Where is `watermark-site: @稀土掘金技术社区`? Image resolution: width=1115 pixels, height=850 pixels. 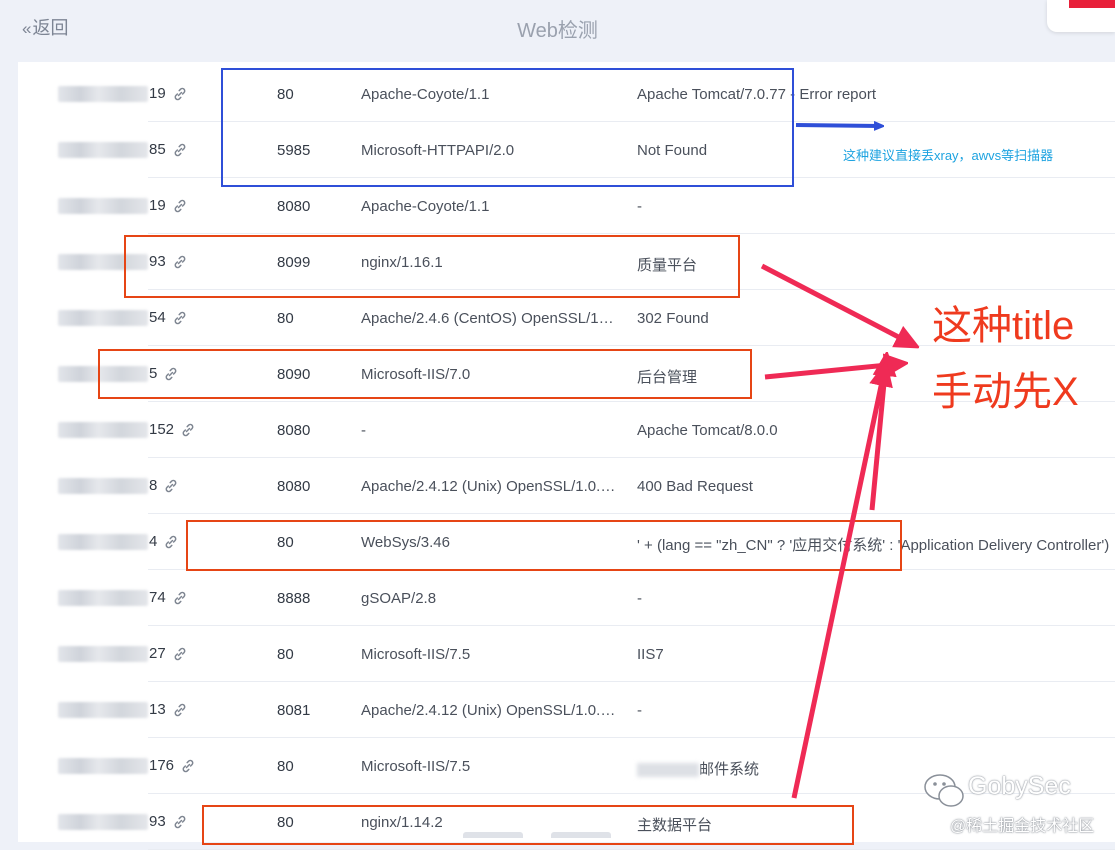 watermark-site: @稀土掘金技术社区 is located at coordinates (1022, 826).